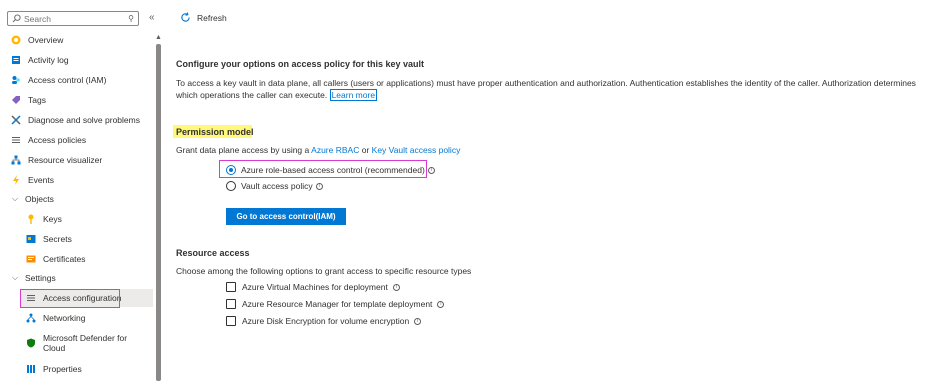  What do you see at coordinates (213, 253) in the screenshot?
I see `resource-access-heading: Resource access` at bounding box center [213, 253].